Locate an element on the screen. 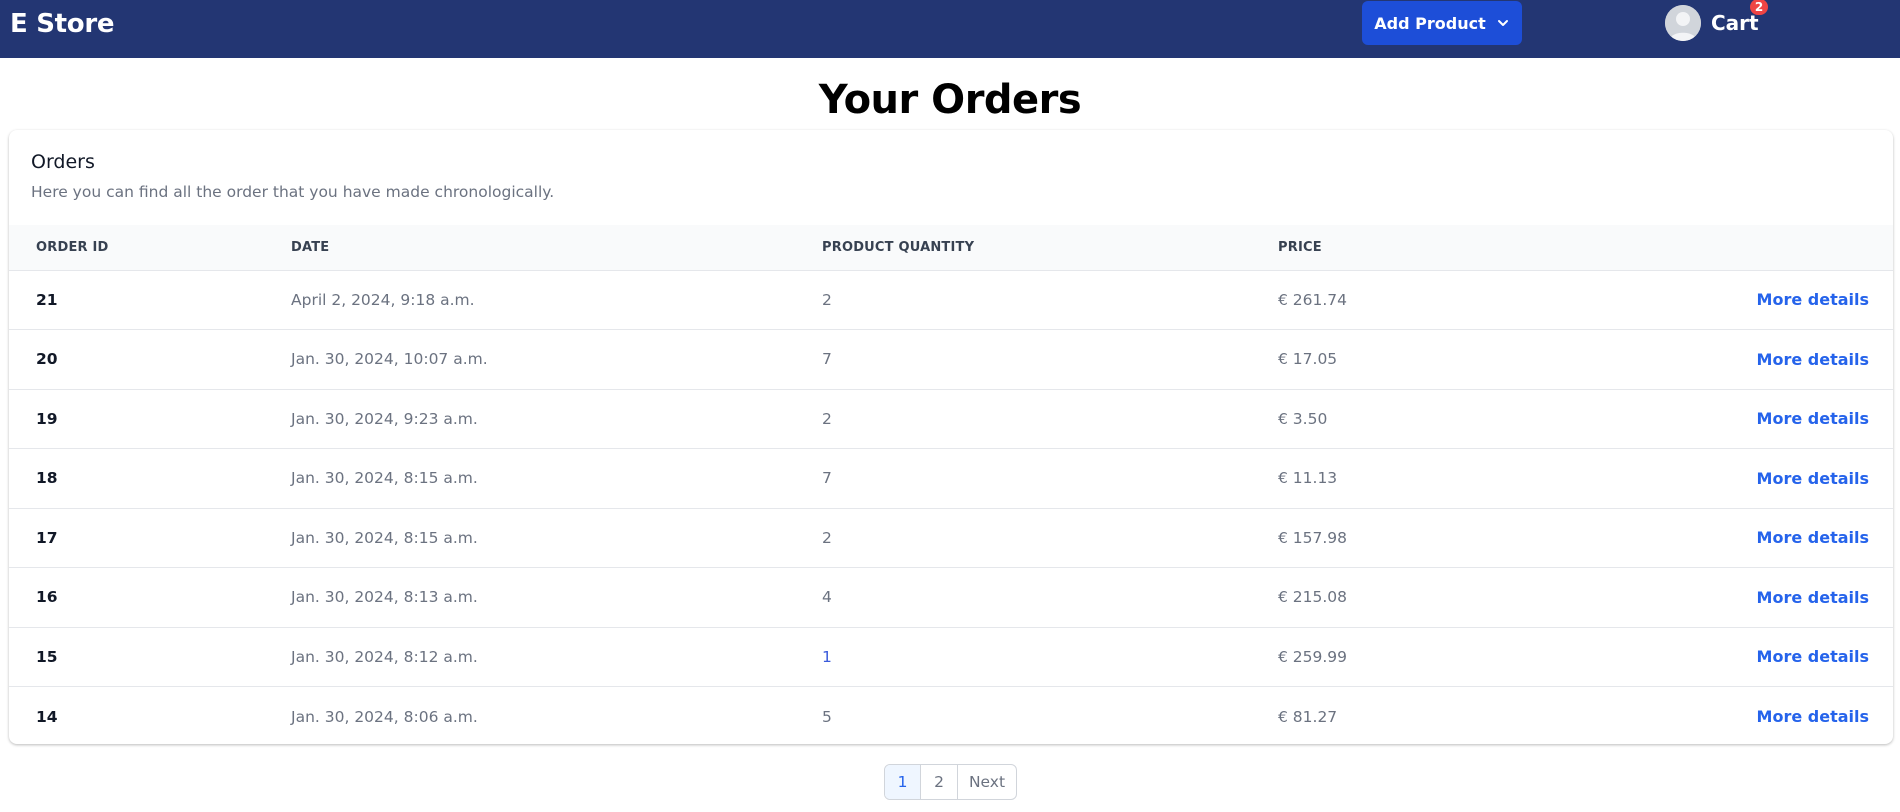 The width and height of the screenshot is (1900, 812). cart-button: Cart 2 is located at coordinates (1716, 21).